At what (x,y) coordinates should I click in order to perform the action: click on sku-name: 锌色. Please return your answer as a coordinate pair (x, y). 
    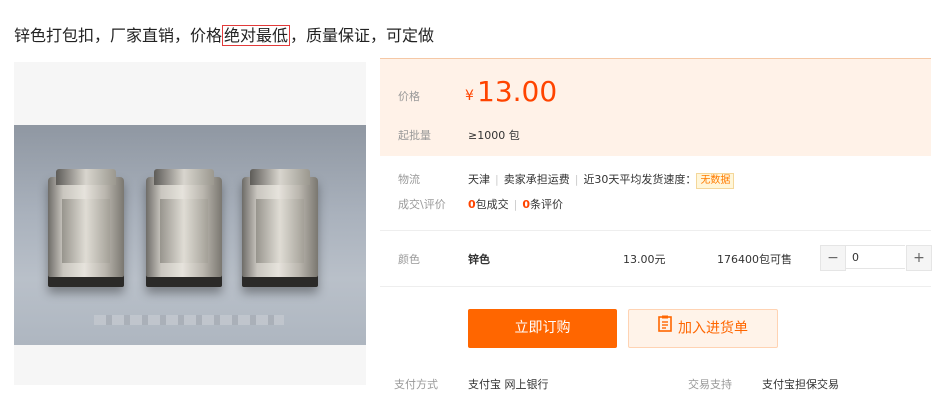
    Looking at the image, I should click on (479, 259).